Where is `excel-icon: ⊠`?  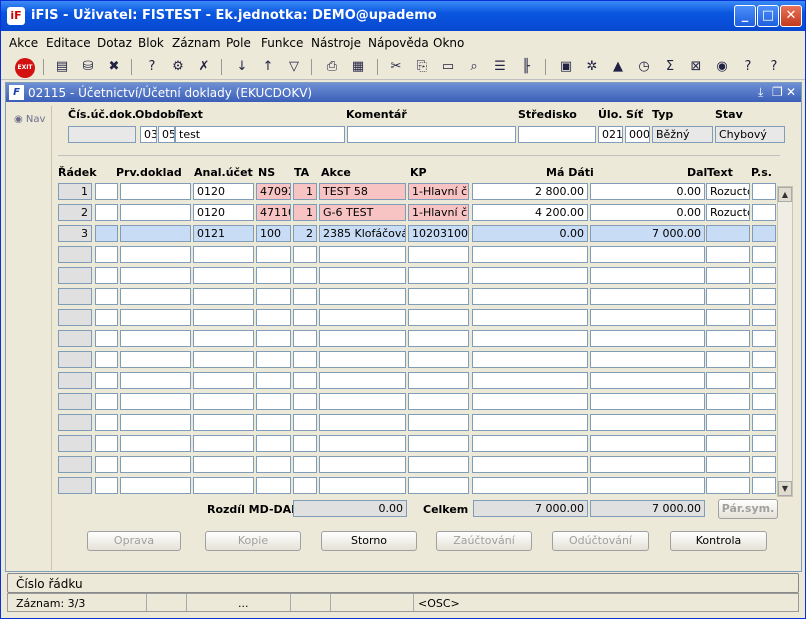
excel-icon: ⊠ is located at coordinates (696, 67).